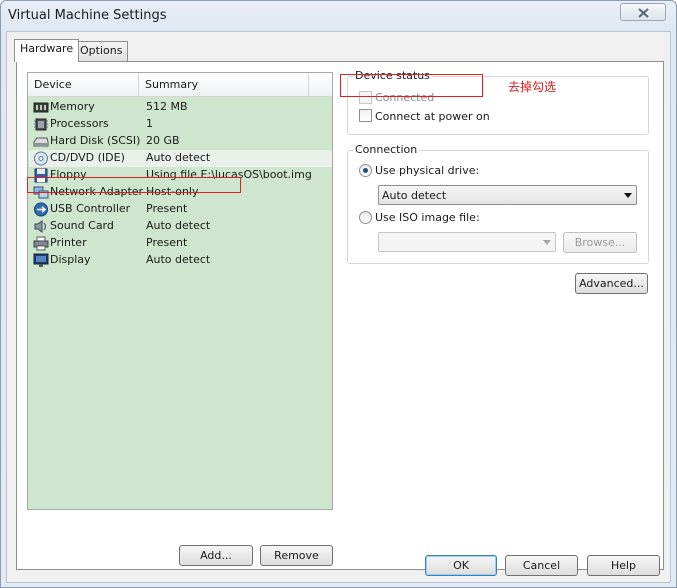 This screenshot has height=588, width=677. What do you see at coordinates (427, 217) in the screenshot?
I see `use-iso-image-label: Use ISO image file:` at bounding box center [427, 217].